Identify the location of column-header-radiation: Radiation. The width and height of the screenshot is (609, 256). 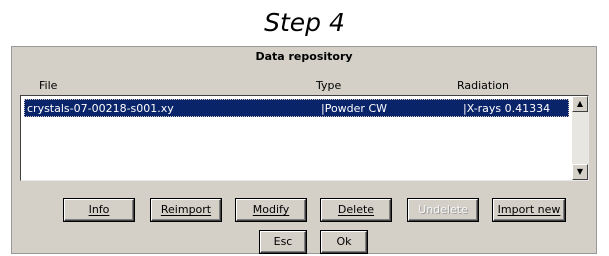
(483, 85).